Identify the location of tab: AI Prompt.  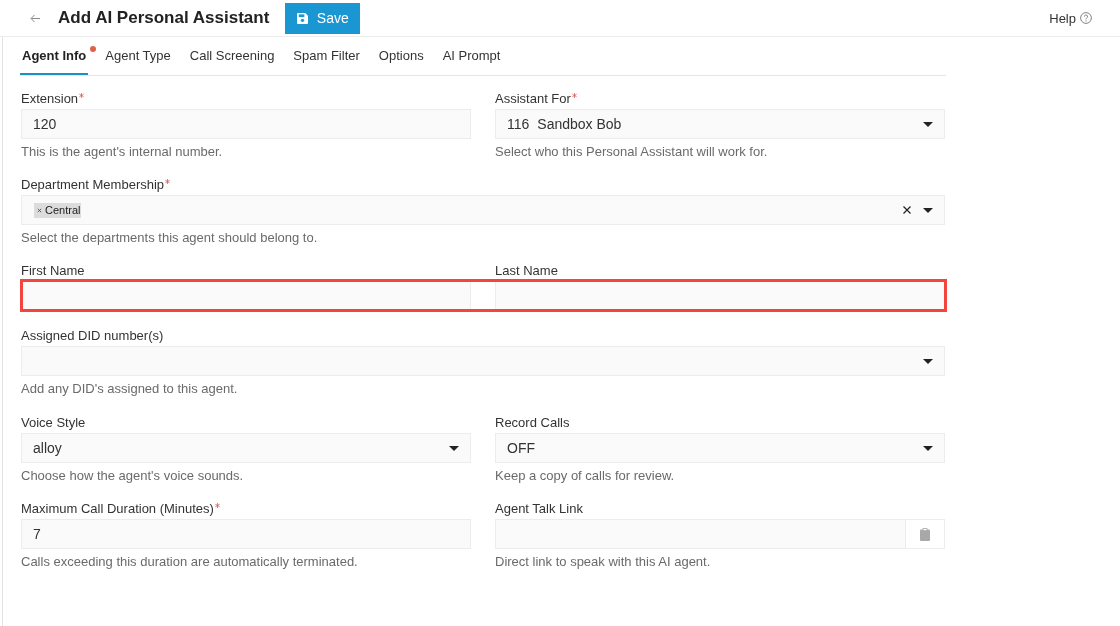
(471, 56).